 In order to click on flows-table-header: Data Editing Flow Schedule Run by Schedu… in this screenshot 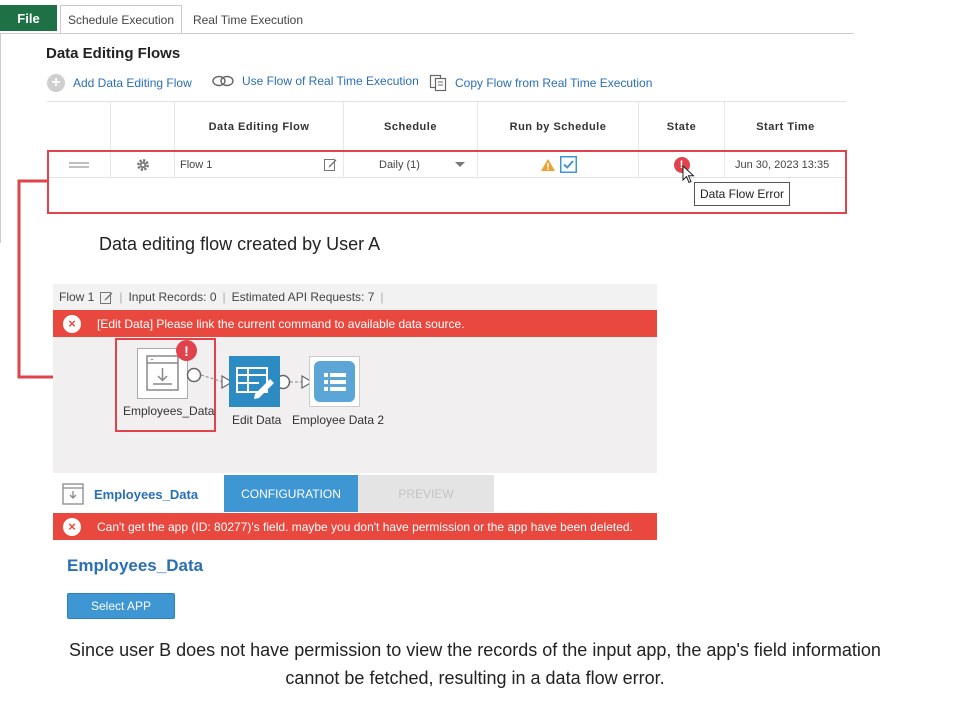, I will do `click(446, 126)`.